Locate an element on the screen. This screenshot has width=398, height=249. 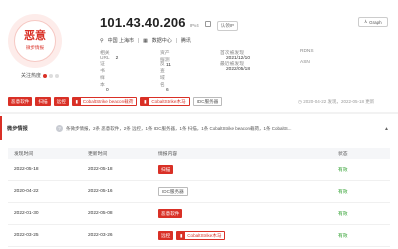
updated-text: 2020-04-22 发现，2022-05-18 更新 is located at coordinates (339, 101).